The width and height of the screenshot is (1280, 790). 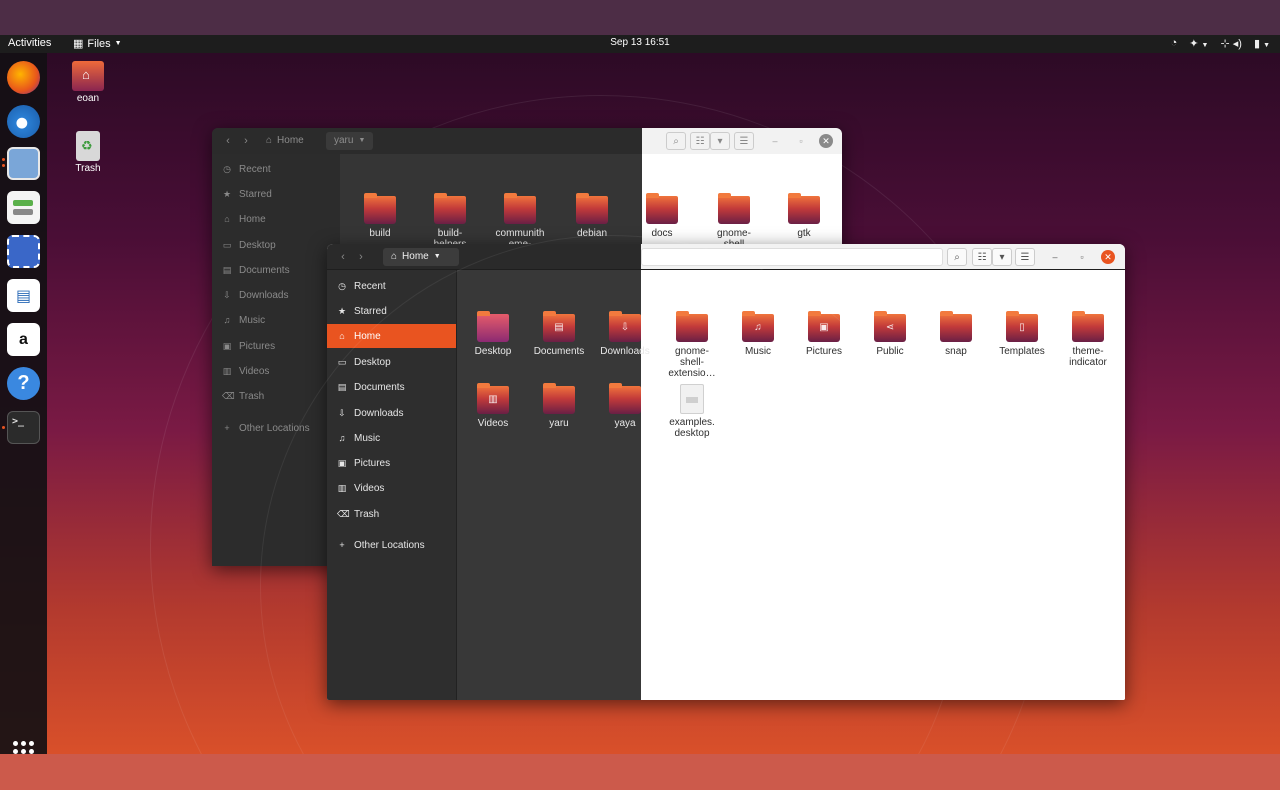 What do you see at coordinates (255, 169) in the screenshot?
I see `sidebar-item-label: Recent` at bounding box center [255, 169].